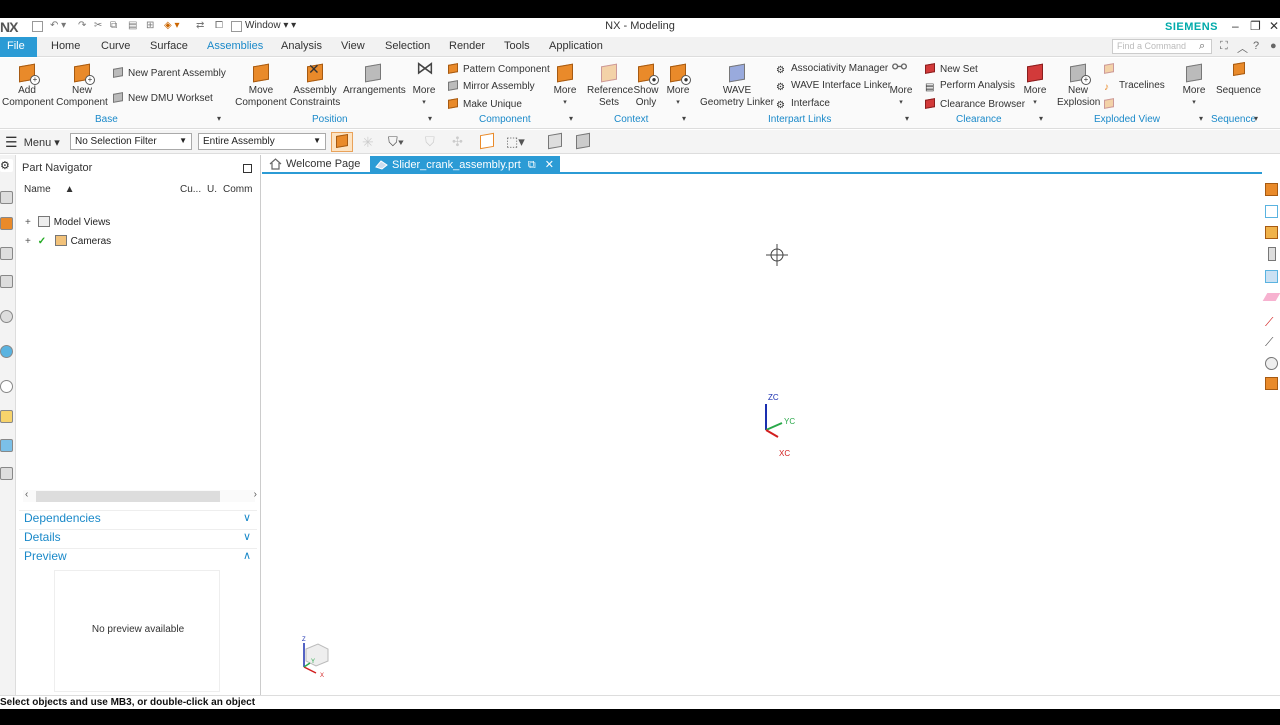 The height and width of the screenshot is (725, 1280). What do you see at coordinates (970, 86) in the screenshot?
I see `perform-analysis-button: ▤ Perform Analysis` at bounding box center [970, 86].